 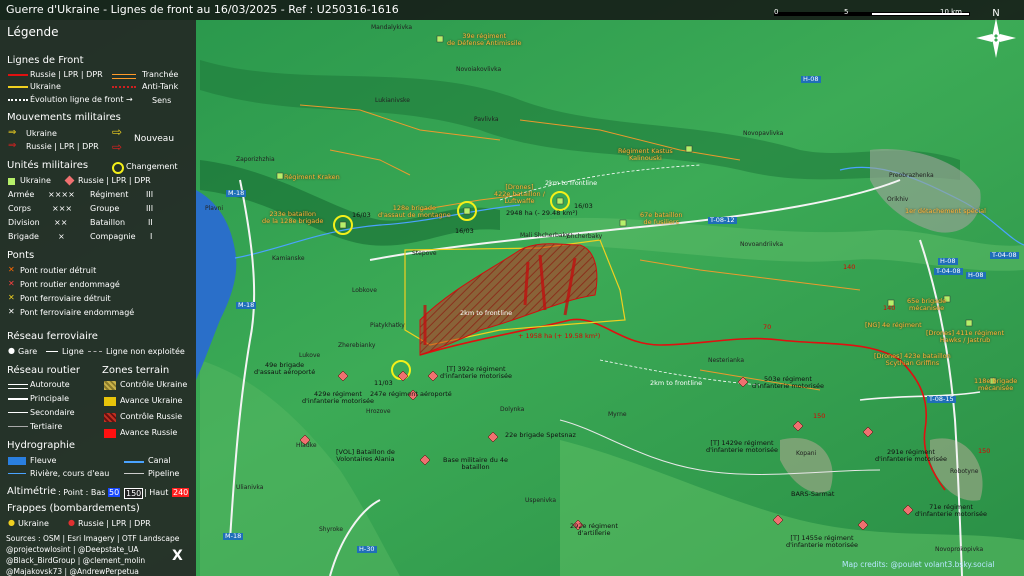 I want to click on town-label: Lukianivske, so click(x=392, y=100).